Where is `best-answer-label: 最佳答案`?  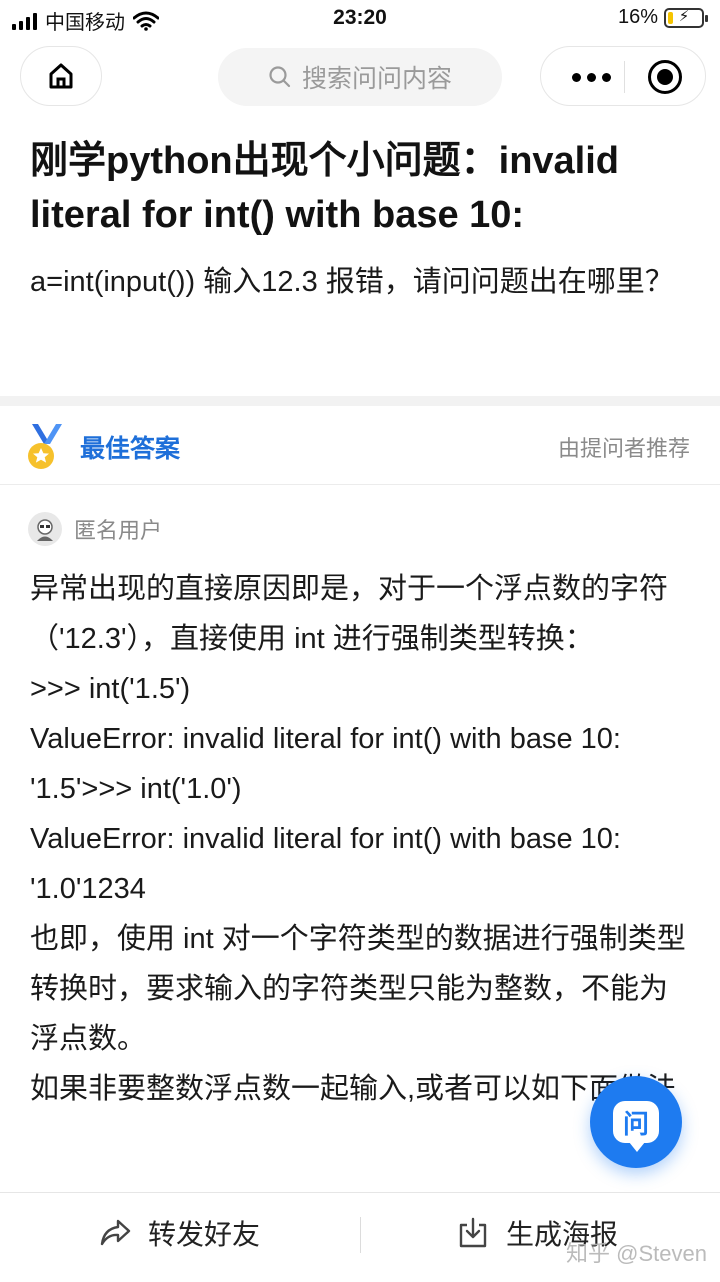 best-answer-label: 最佳答案 is located at coordinates (130, 449).